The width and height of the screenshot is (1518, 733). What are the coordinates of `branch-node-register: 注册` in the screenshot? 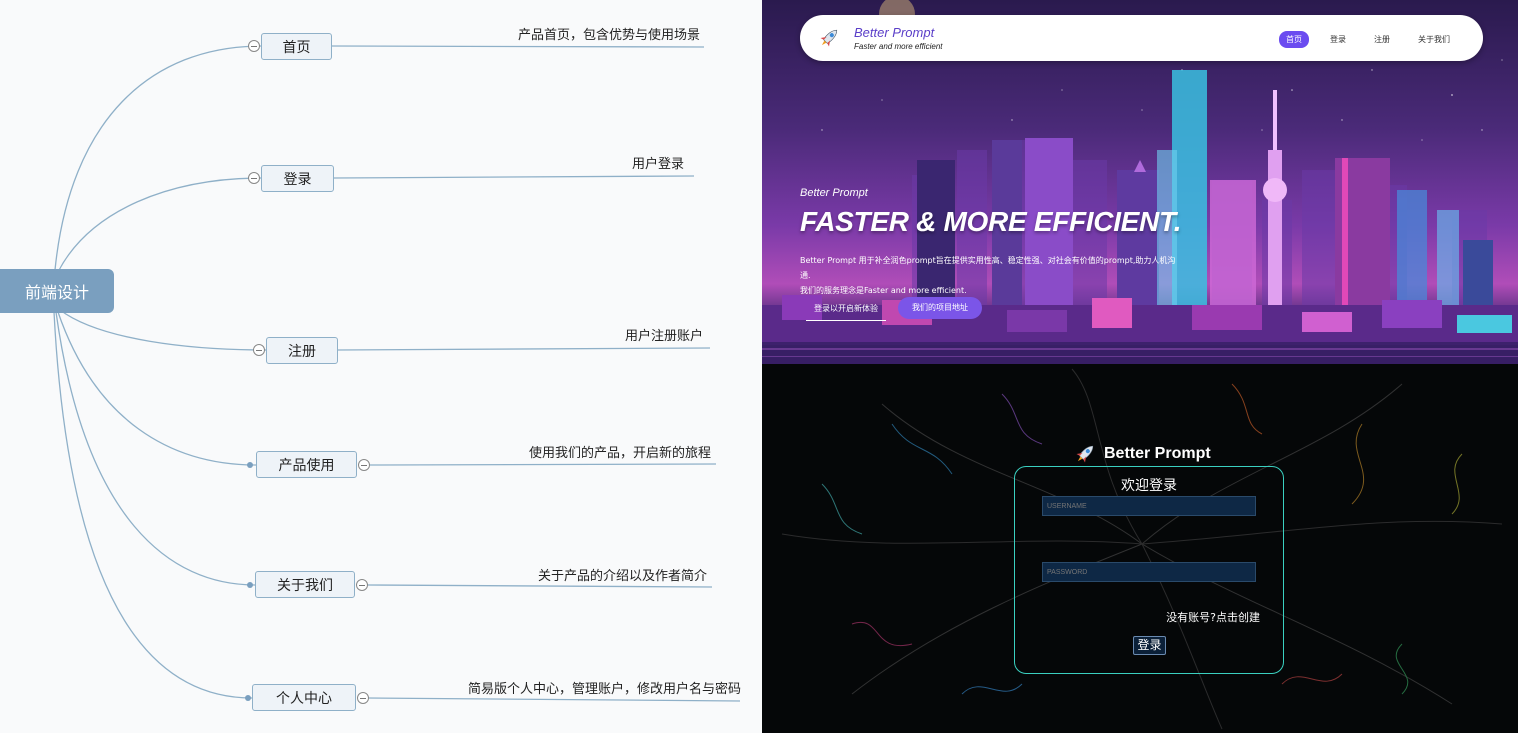 It's located at (302, 350).